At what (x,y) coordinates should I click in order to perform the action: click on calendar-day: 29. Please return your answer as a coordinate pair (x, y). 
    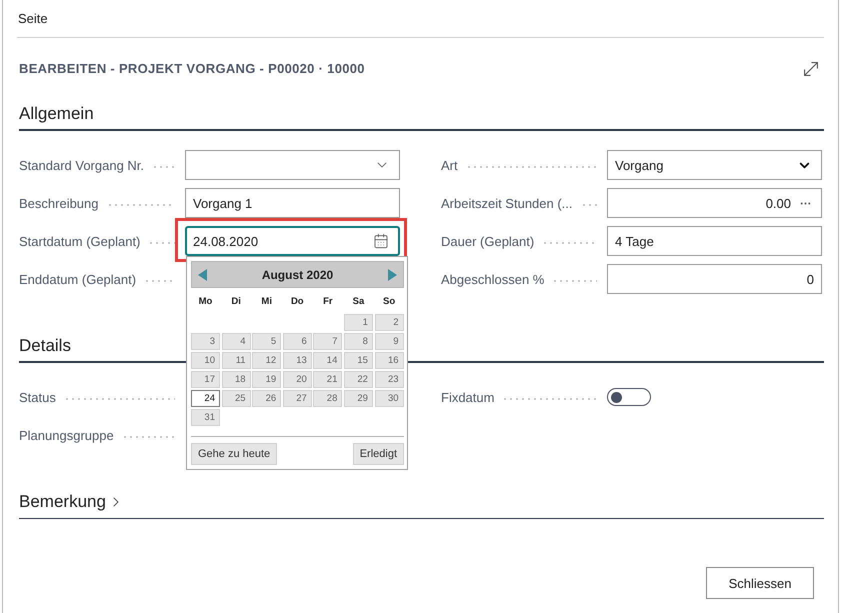
    Looking at the image, I should click on (358, 398).